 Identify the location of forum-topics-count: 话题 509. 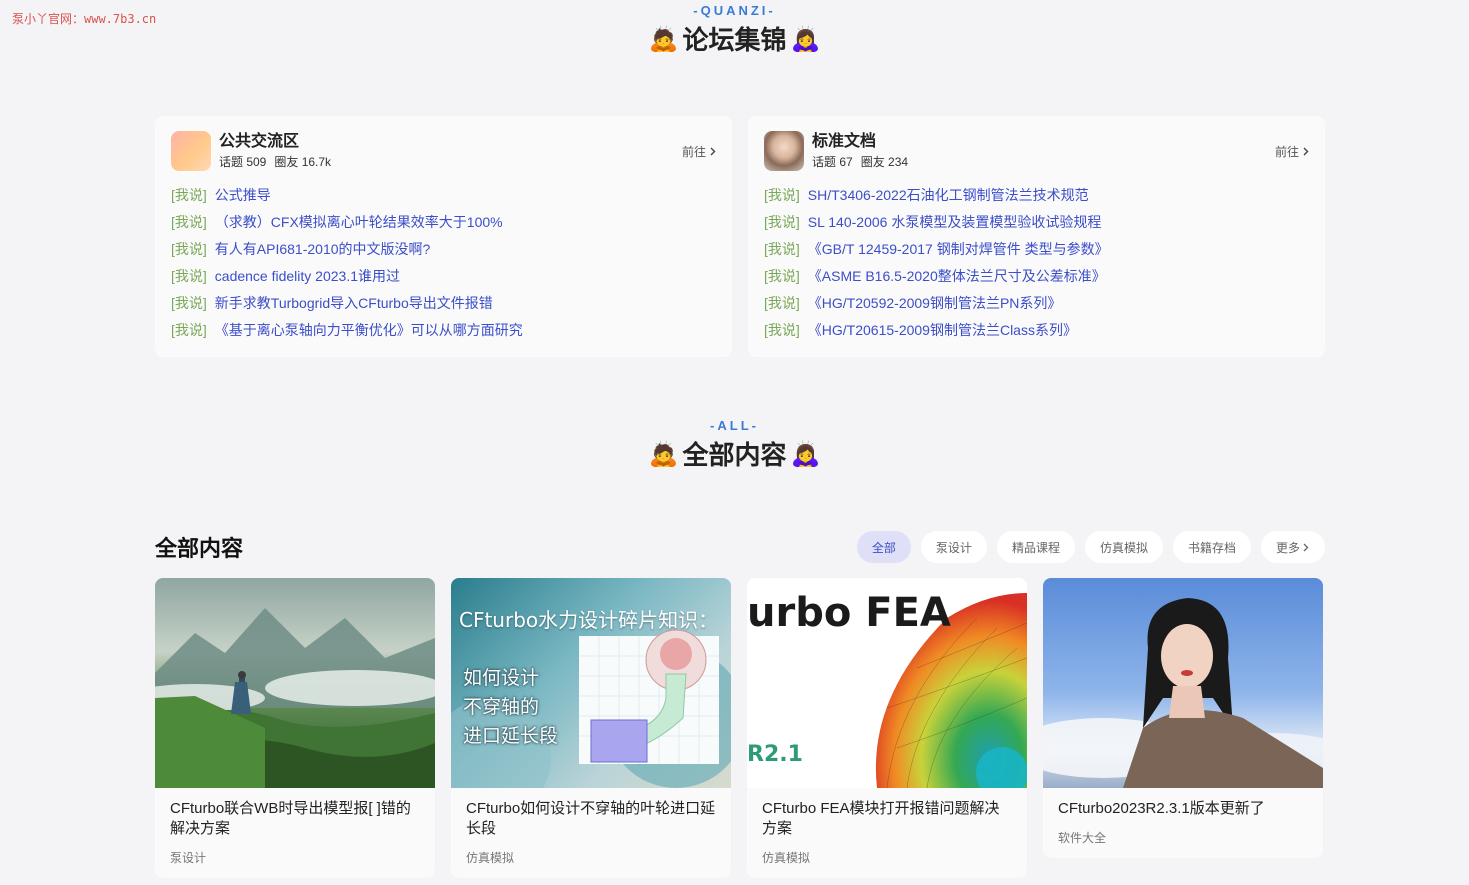
(243, 162).